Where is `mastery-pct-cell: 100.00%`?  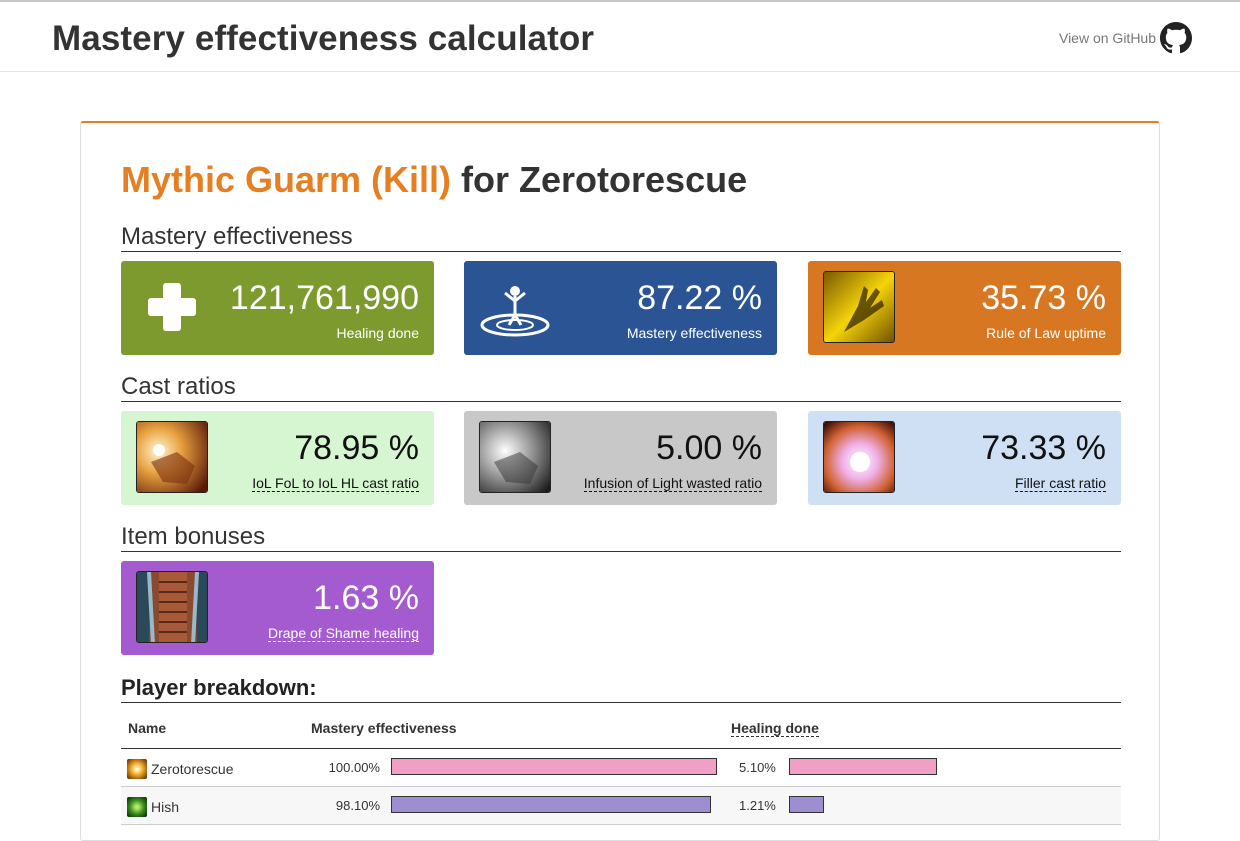
mastery-pct-cell: 100.00% is located at coordinates (354, 767).